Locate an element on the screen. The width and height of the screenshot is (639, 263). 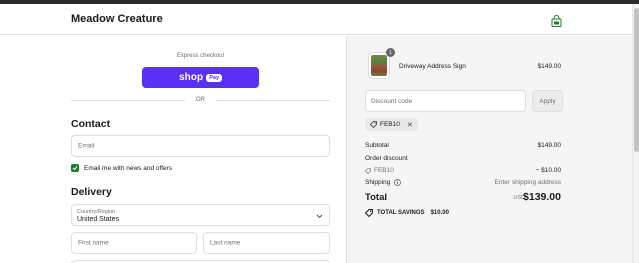
quantity-badge: 1 is located at coordinates (390, 52).